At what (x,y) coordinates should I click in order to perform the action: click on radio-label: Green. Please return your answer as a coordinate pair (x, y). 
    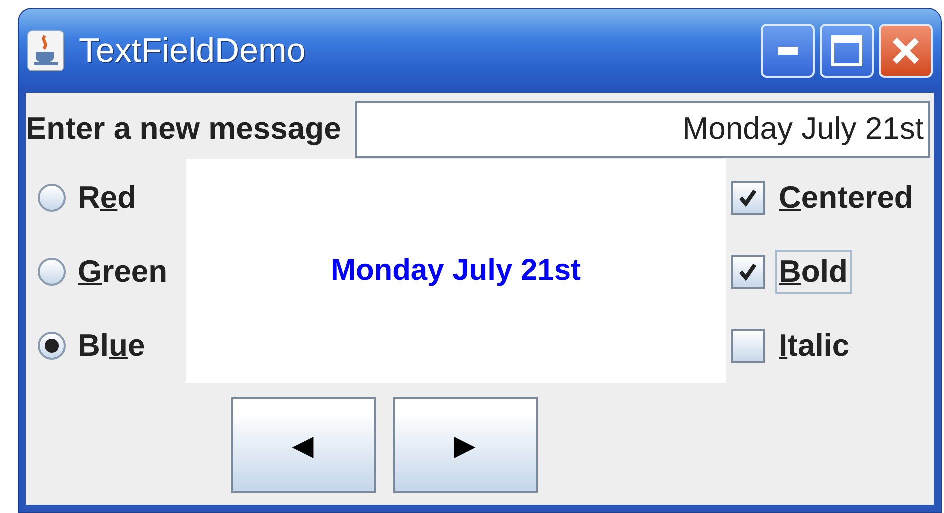
    Looking at the image, I should click on (123, 272).